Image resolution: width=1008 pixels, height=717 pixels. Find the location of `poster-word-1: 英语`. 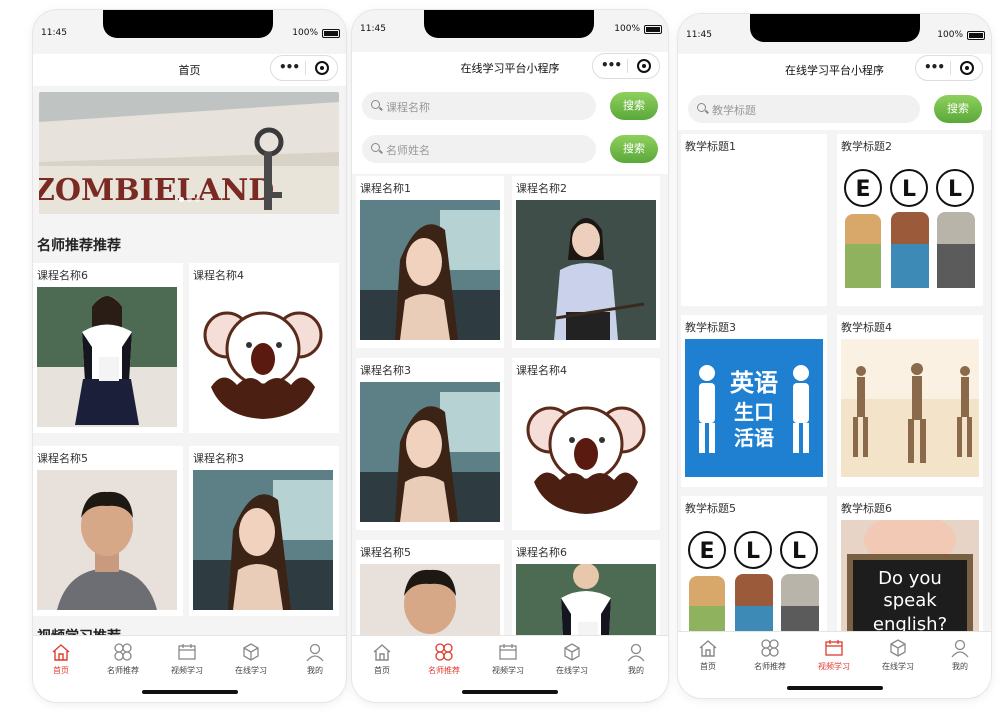

poster-word-1: 英语 is located at coordinates (754, 383).